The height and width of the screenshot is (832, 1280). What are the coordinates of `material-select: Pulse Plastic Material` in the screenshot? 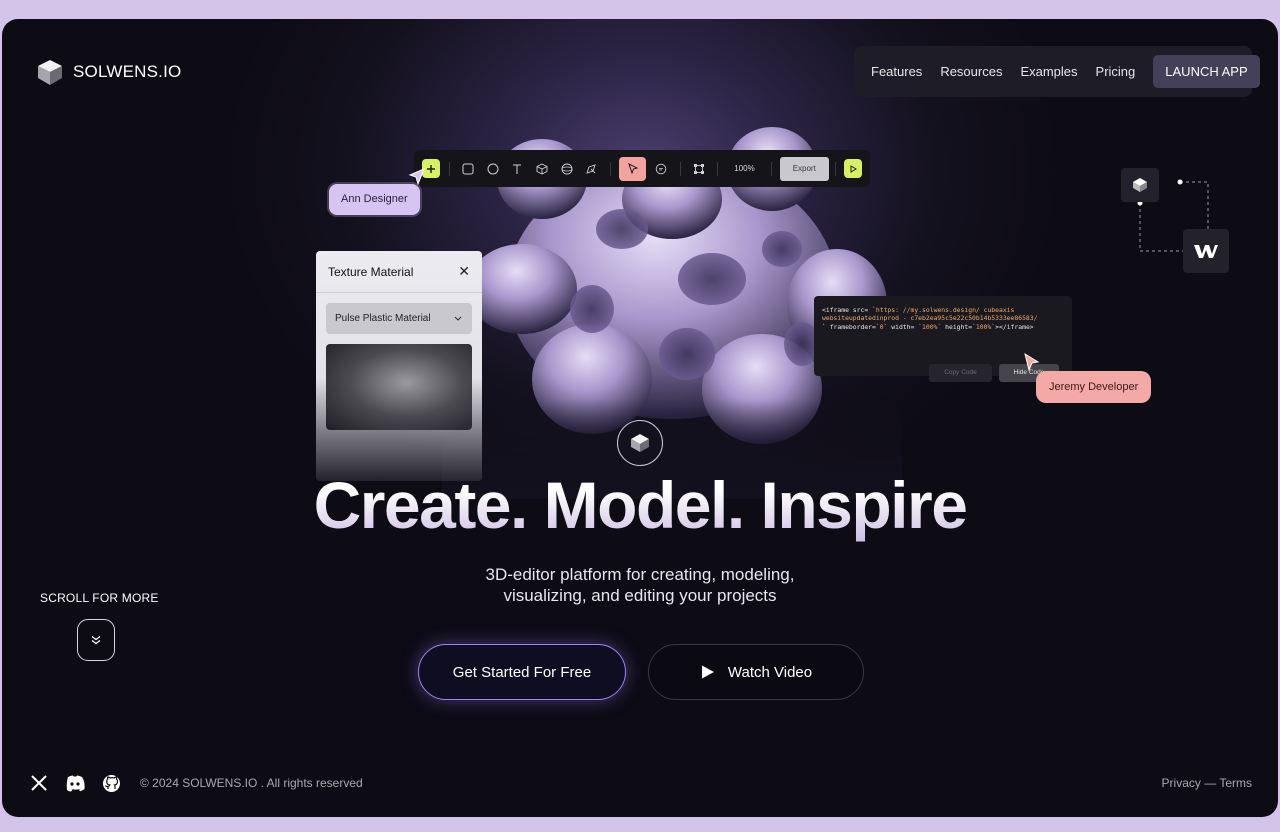 It's located at (399, 318).